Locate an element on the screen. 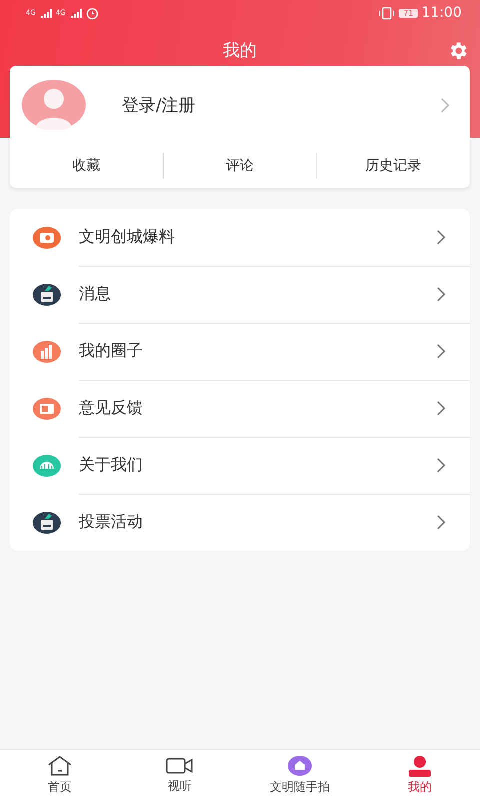  person-icon is located at coordinates (420, 765).